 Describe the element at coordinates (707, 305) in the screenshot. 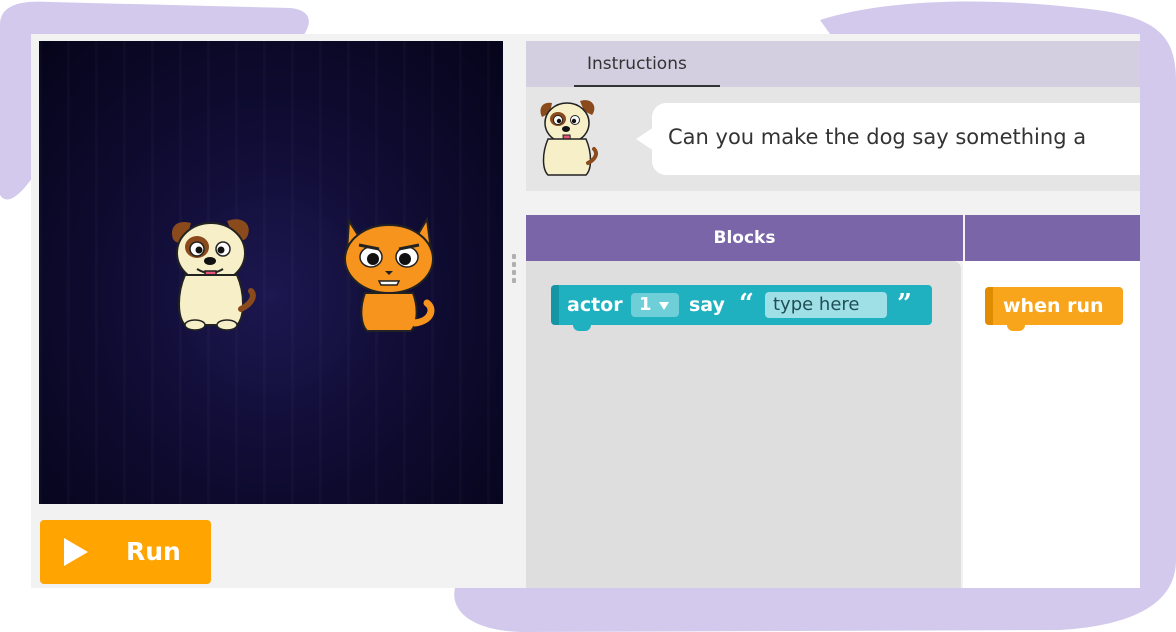

I see `say-label: say` at that location.